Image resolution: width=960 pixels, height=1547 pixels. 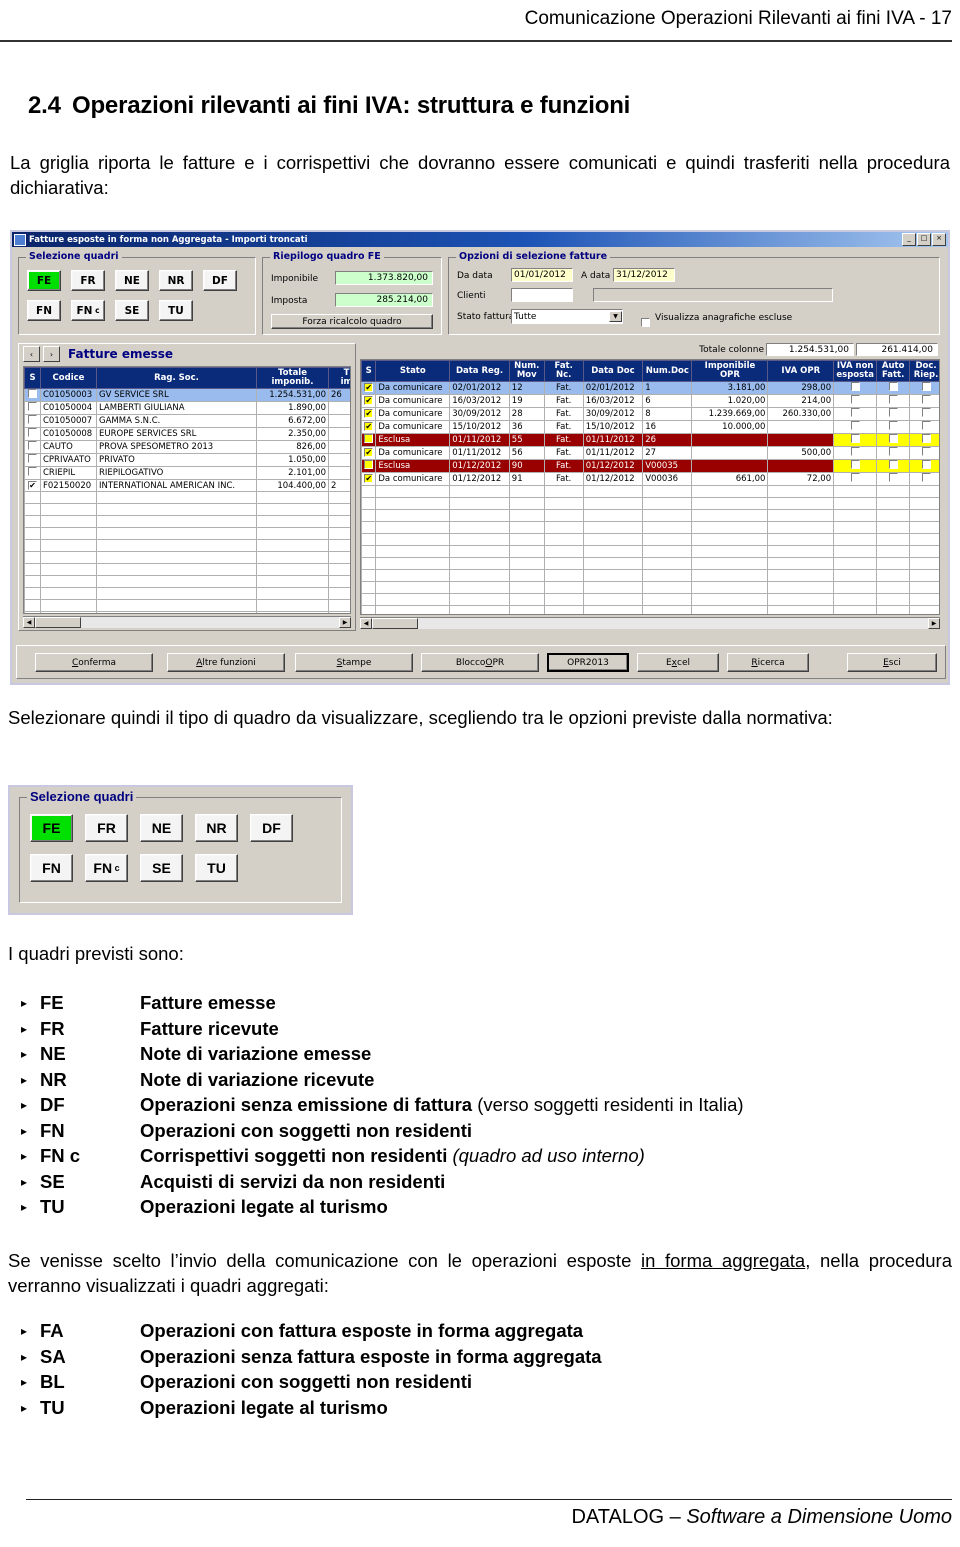 I want to click on quad2-button-nr: NR, so click(x=216, y=828).